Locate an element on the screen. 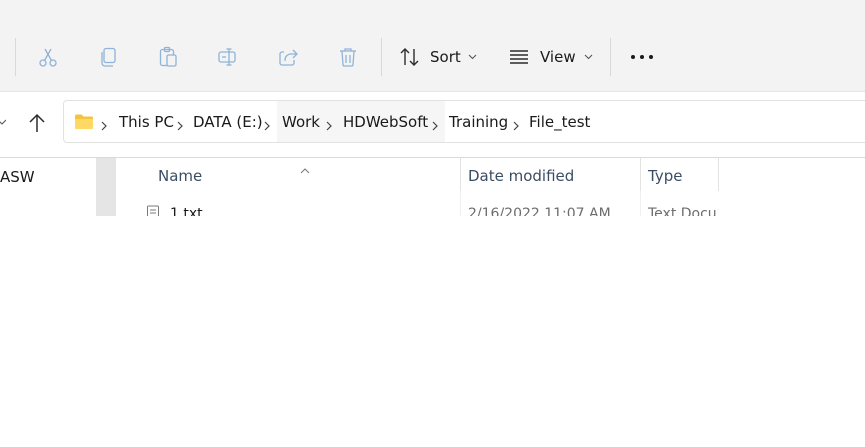 The image size is (865, 447). sort-caret-icon is located at coordinates (305, 168).